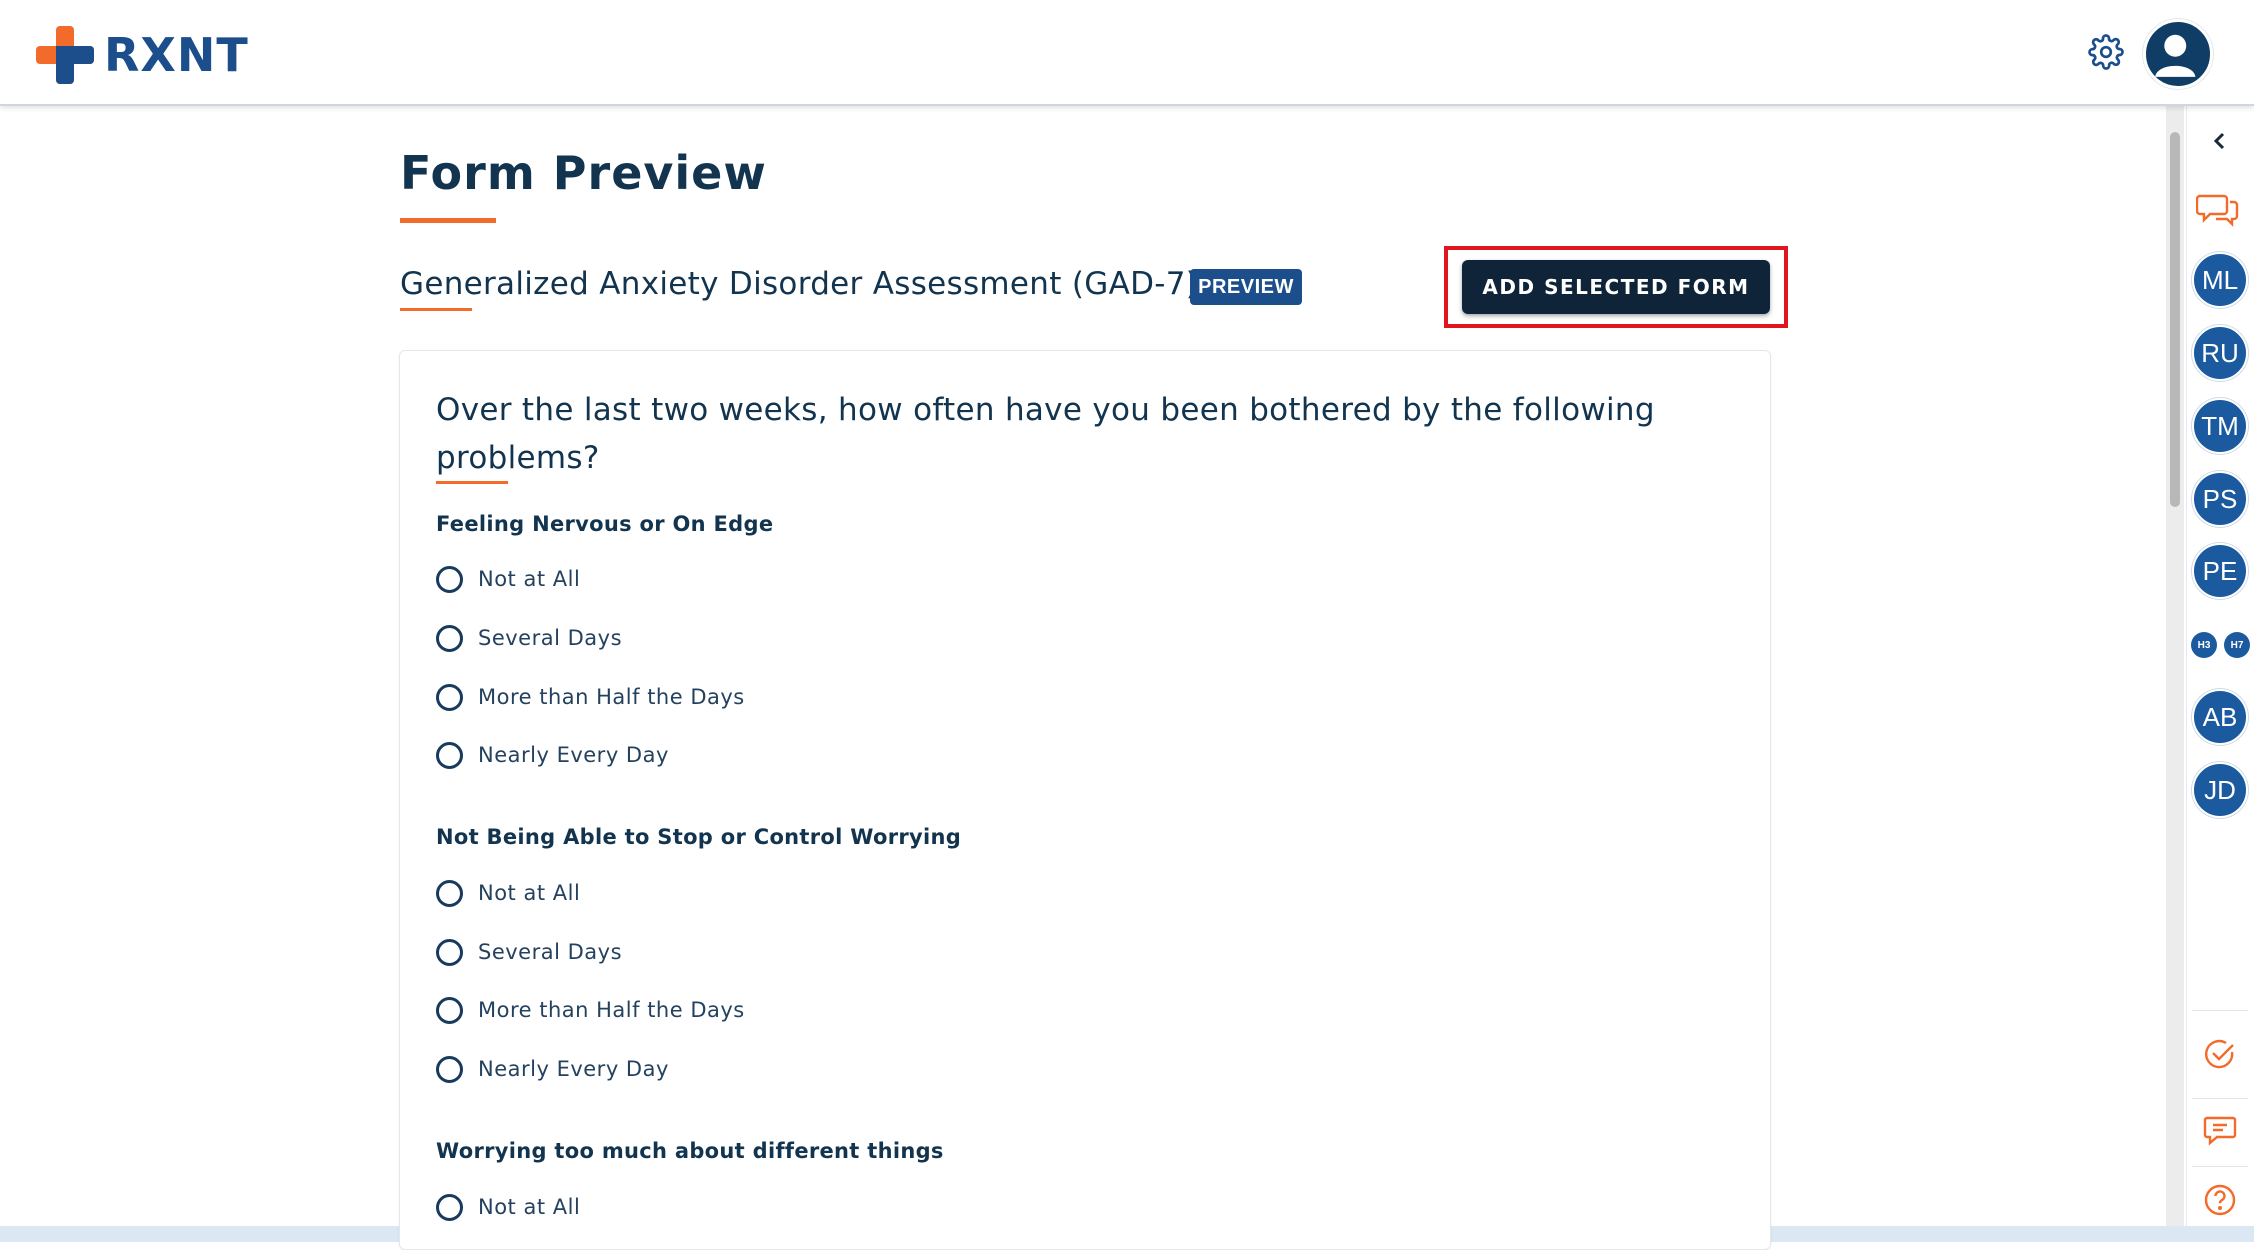  Describe the element at coordinates (2220, 571) in the screenshot. I see `rail-user-pe: PE` at that location.